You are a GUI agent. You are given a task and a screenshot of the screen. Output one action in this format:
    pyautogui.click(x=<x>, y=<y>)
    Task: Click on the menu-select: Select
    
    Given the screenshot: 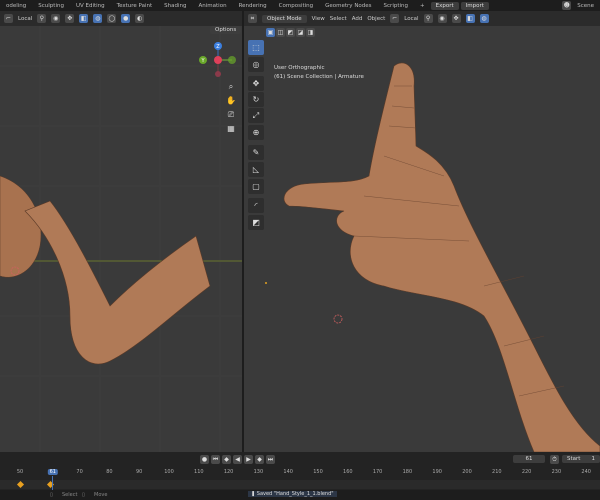 What is the action you would take?
    pyautogui.click(x=338, y=19)
    